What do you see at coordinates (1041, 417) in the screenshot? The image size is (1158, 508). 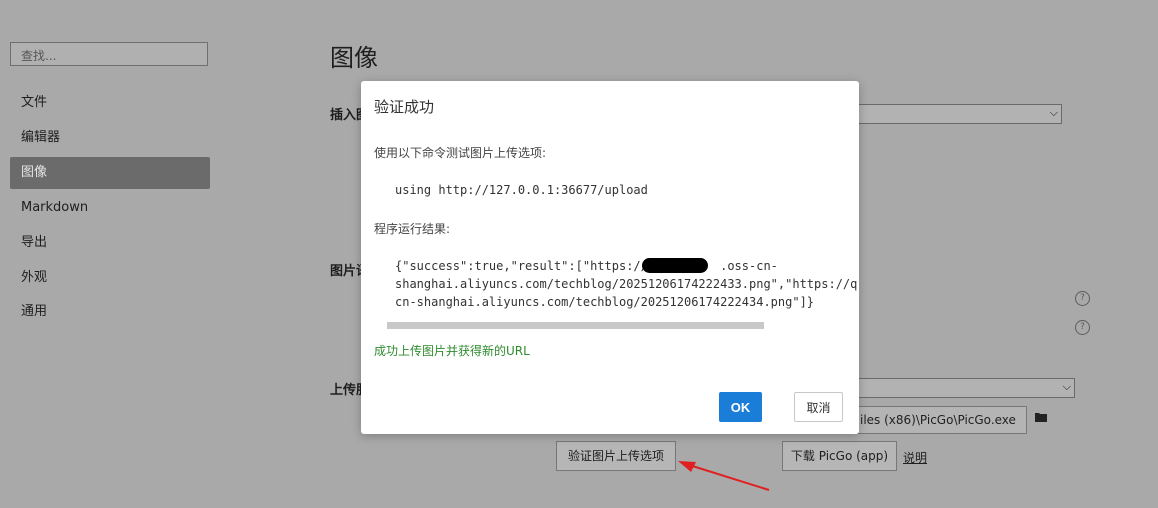 I see `folder-icon` at bounding box center [1041, 417].